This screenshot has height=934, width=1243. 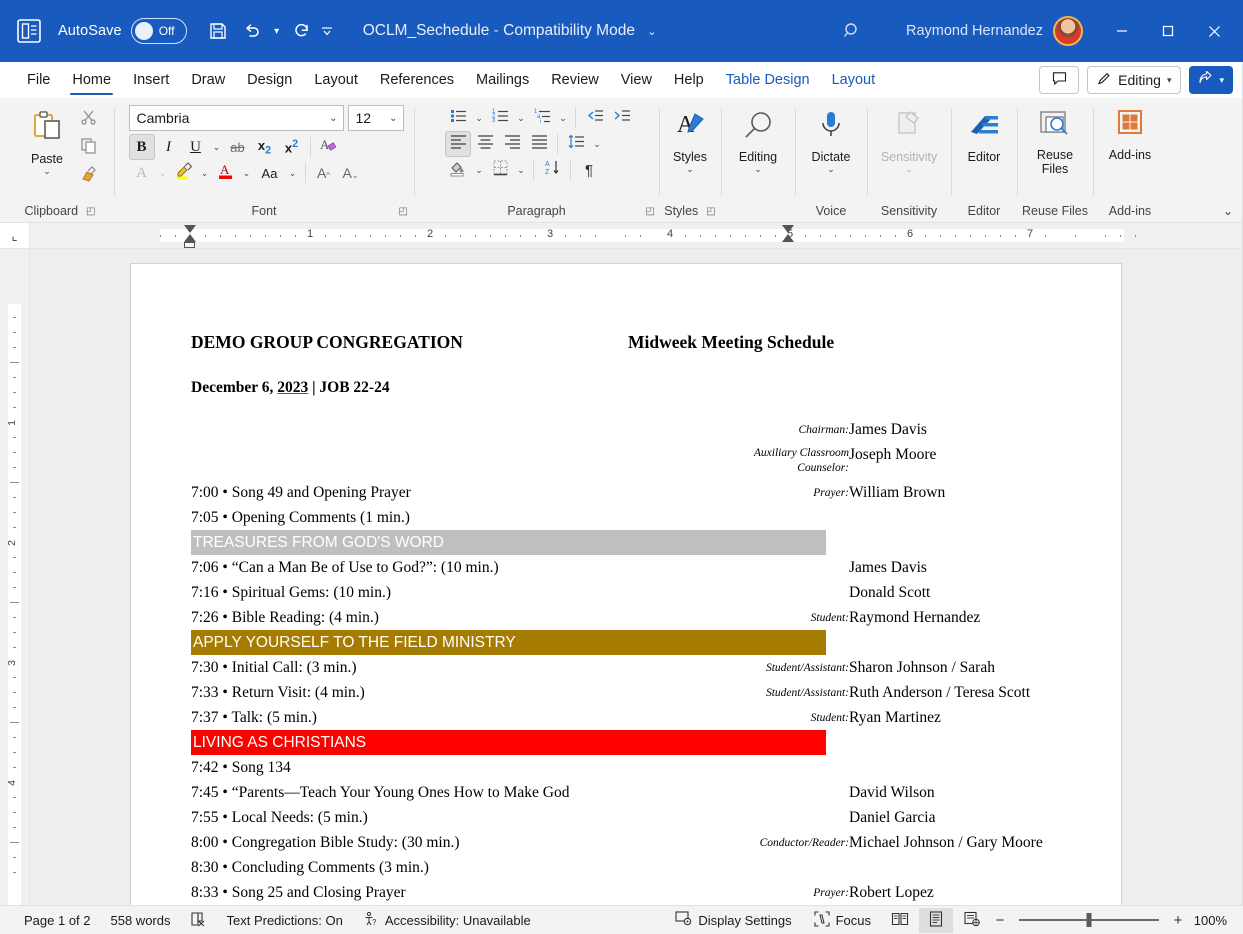 What do you see at coordinates (1089, 920) in the screenshot?
I see `zoom-slider-thumb` at bounding box center [1089, 920].